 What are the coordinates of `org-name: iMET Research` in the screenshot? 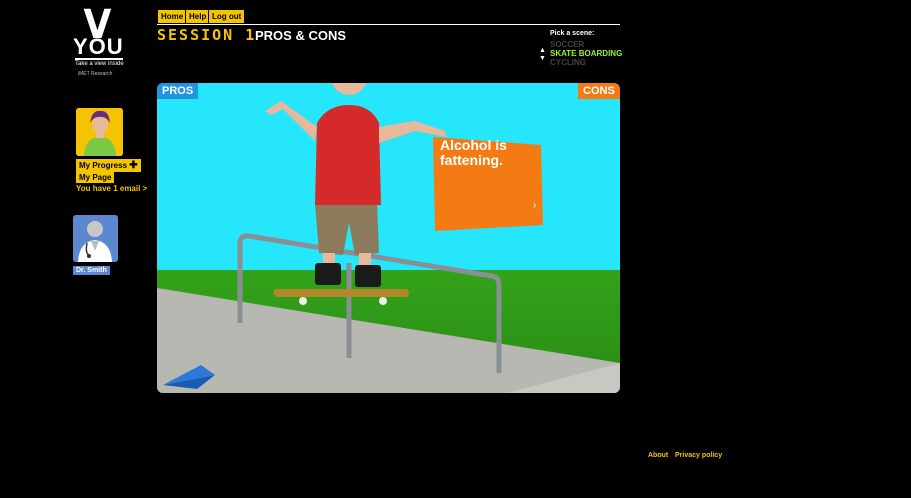 It's located at (95, 74).